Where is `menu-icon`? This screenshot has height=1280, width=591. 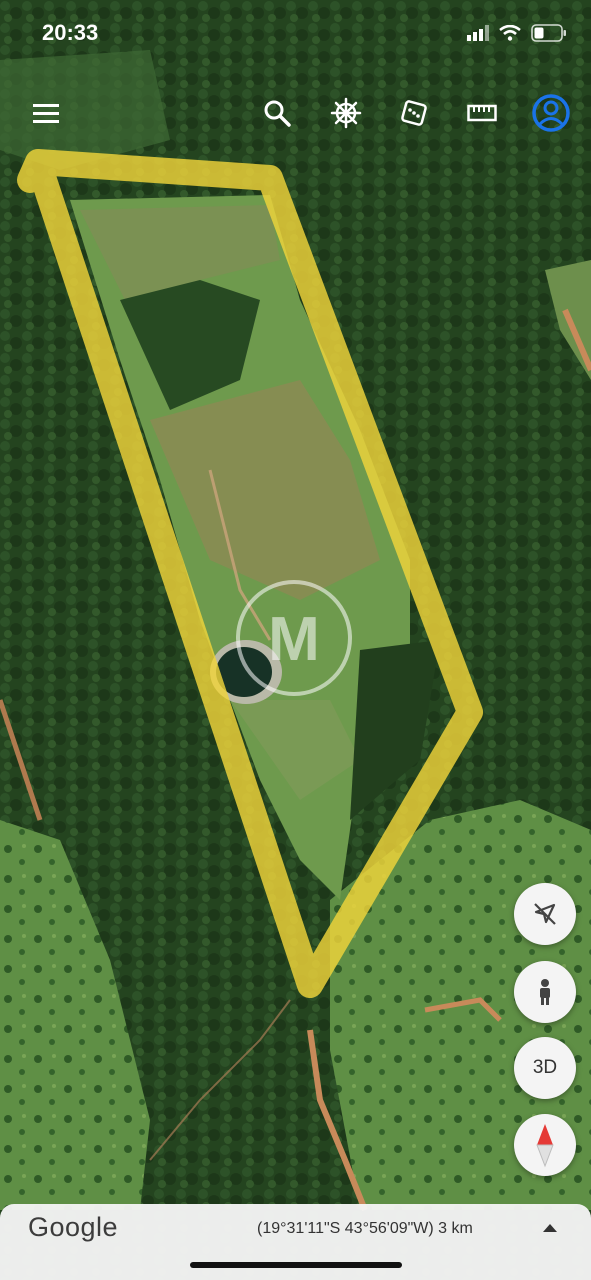
menu-icon is located at coordinates (46, 113).